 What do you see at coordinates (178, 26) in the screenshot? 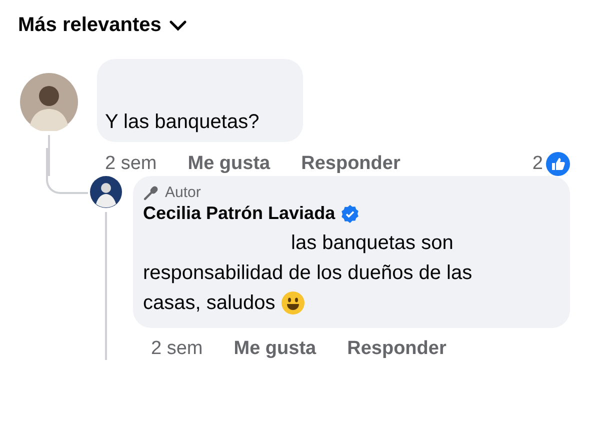
I see `chevron-down-icon` at bounding box center [178, 26].